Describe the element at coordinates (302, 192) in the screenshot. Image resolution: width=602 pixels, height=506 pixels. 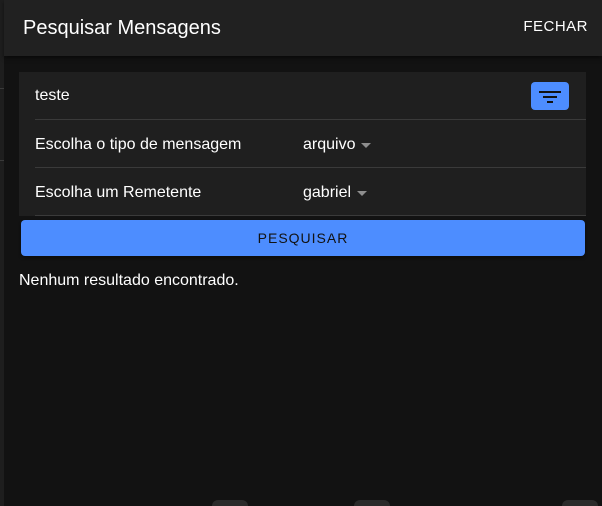
I see `sender-row: Escolha um Remetente gabriel` at that location.